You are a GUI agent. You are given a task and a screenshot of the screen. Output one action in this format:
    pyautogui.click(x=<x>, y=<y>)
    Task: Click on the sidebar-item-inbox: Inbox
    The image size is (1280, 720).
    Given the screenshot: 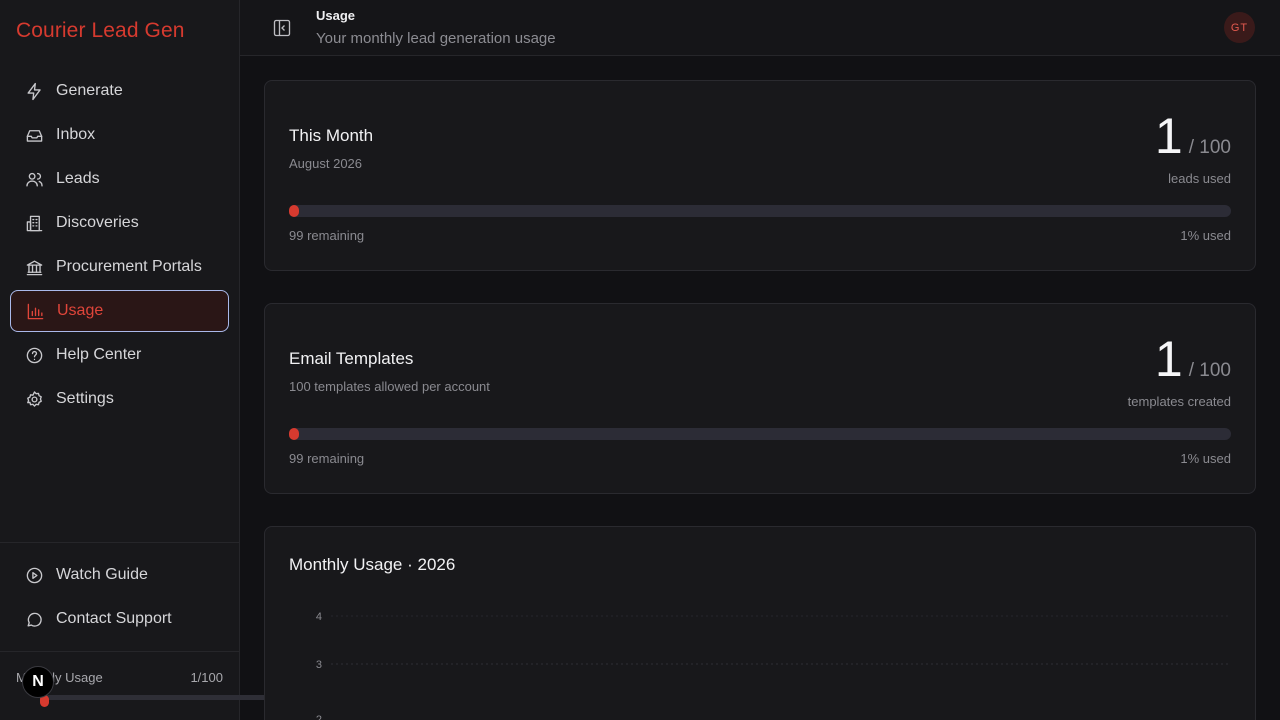 What is the action you would take?
    pyautogui.click(x=119, y=135)
    